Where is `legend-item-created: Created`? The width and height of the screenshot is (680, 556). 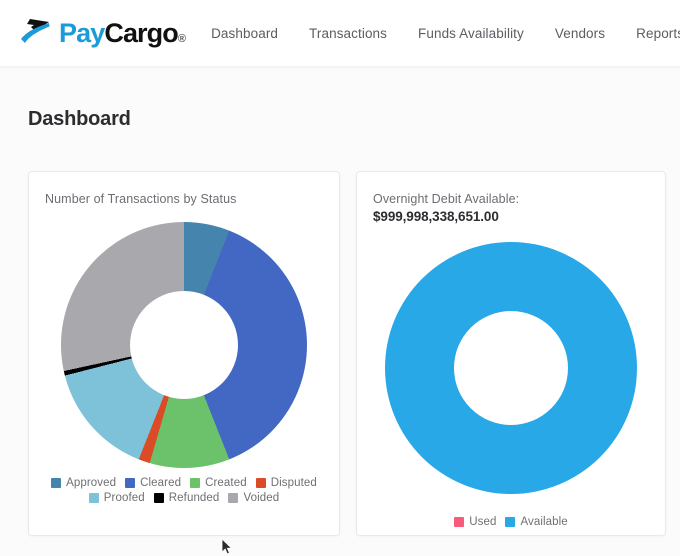
legend-item-created: Created is located at coordinates (218, 483).